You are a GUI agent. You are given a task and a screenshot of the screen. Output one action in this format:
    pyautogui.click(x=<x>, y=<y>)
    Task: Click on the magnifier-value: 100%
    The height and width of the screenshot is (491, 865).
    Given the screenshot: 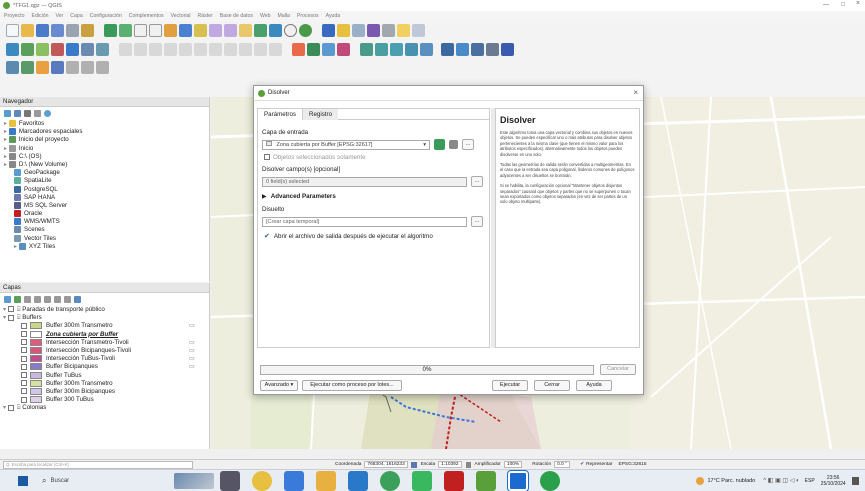 What is the action you would take?
    pyautogui.click(x=513, y=464)
    